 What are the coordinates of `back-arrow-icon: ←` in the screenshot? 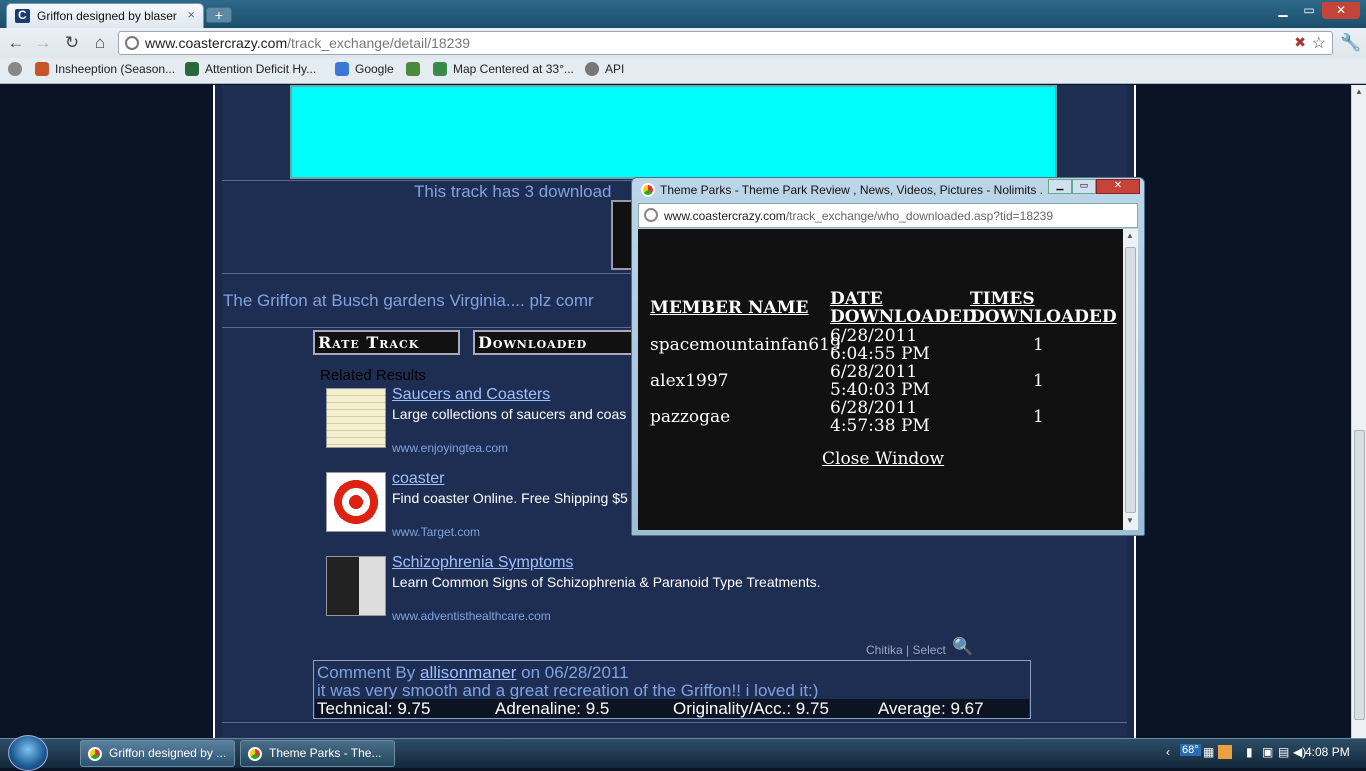 It's located at (16, 43).